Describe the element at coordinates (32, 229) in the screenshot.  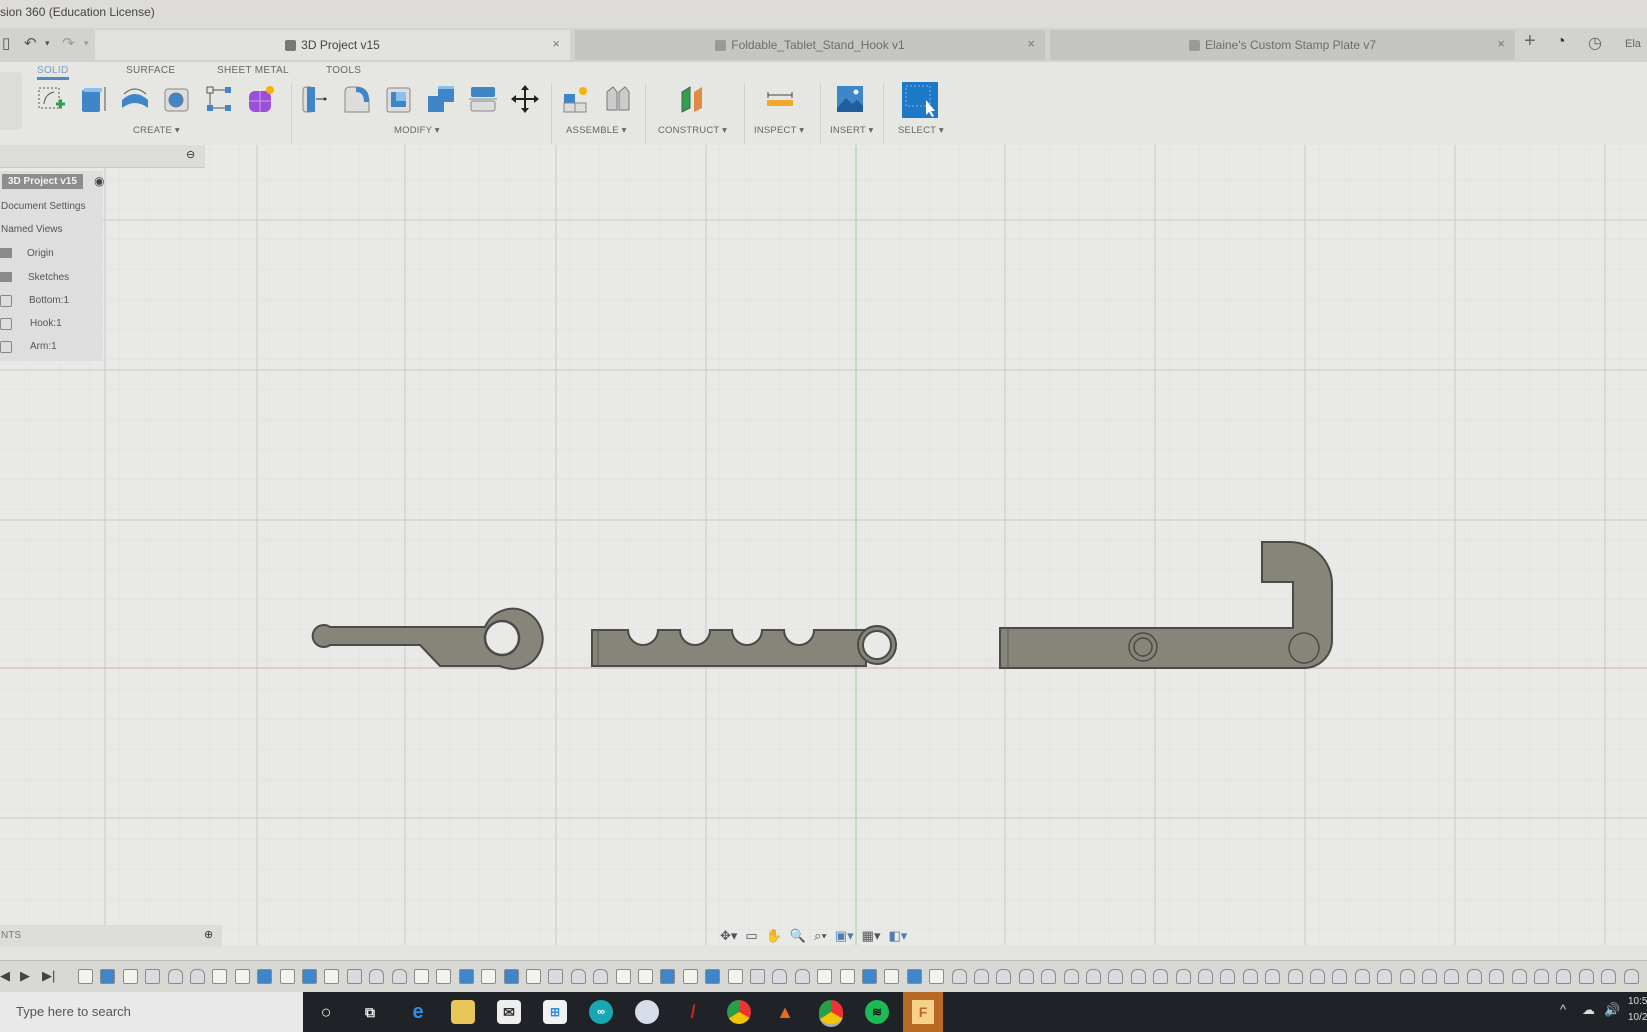
I see `browser-item-named-views: Named Views` at that location.